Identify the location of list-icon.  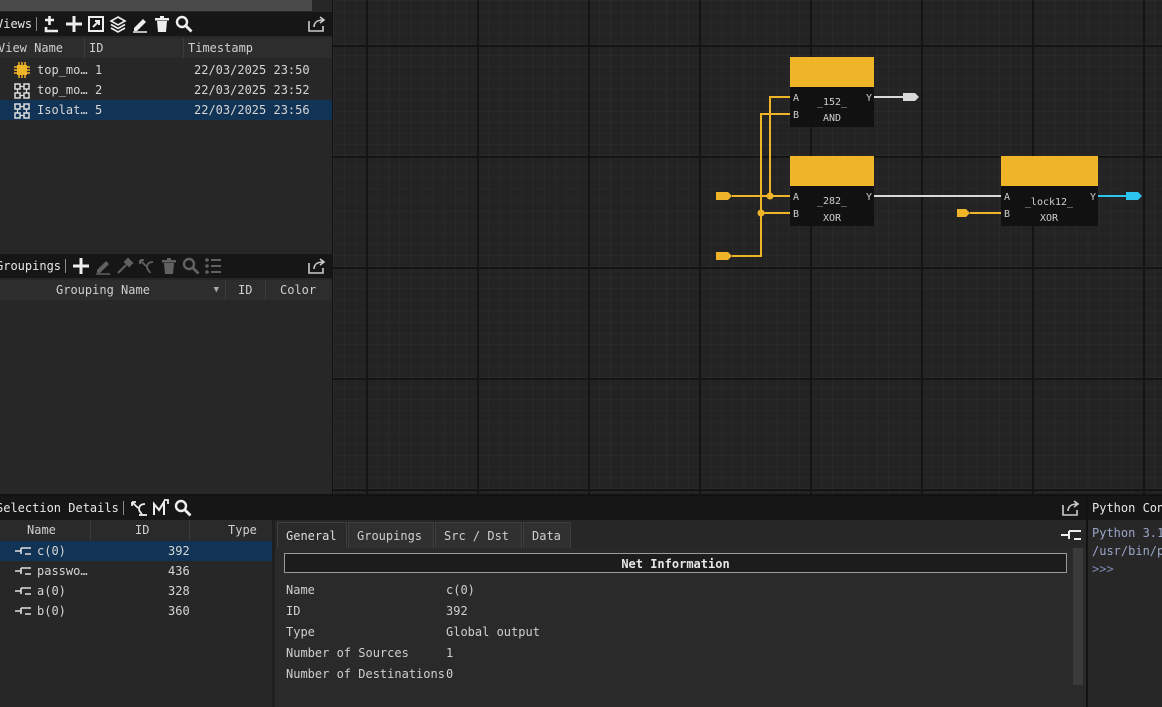
(213, 266).